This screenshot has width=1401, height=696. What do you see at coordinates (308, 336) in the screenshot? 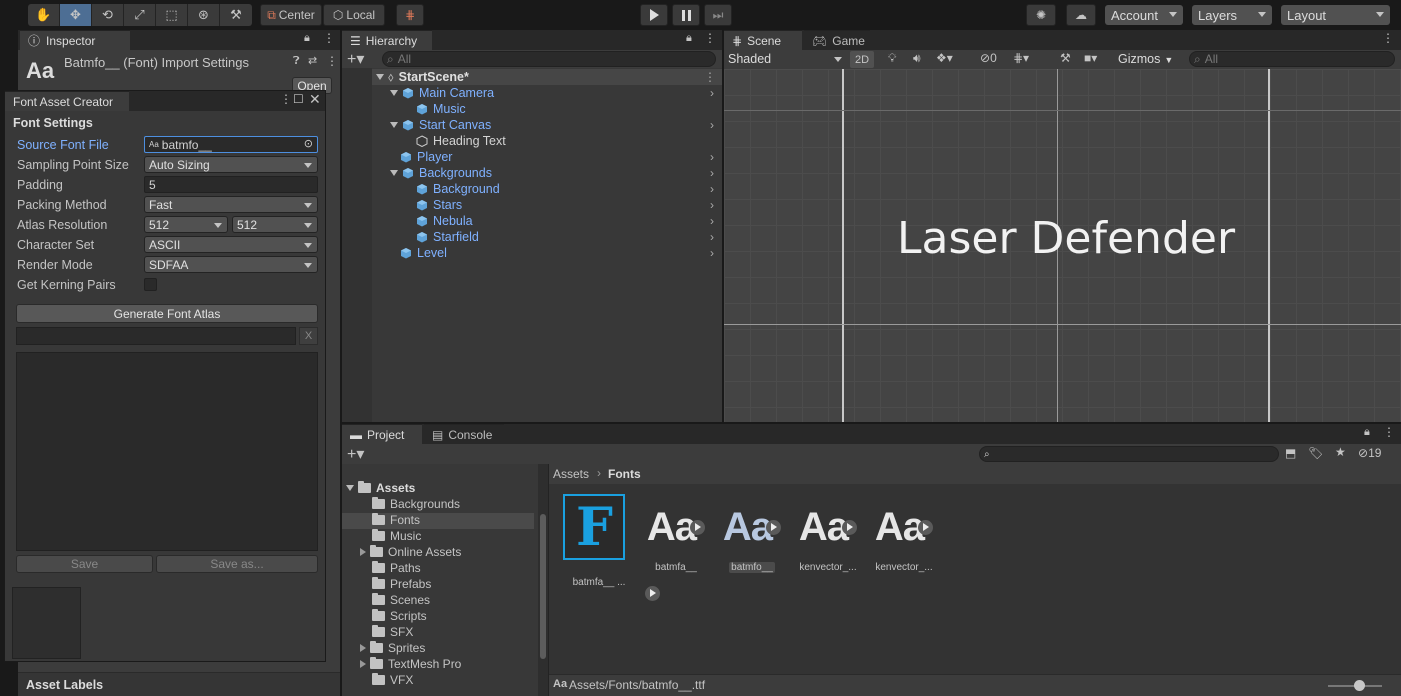
I see `cancel-progress-button: X` at bounding box center [308, 336].